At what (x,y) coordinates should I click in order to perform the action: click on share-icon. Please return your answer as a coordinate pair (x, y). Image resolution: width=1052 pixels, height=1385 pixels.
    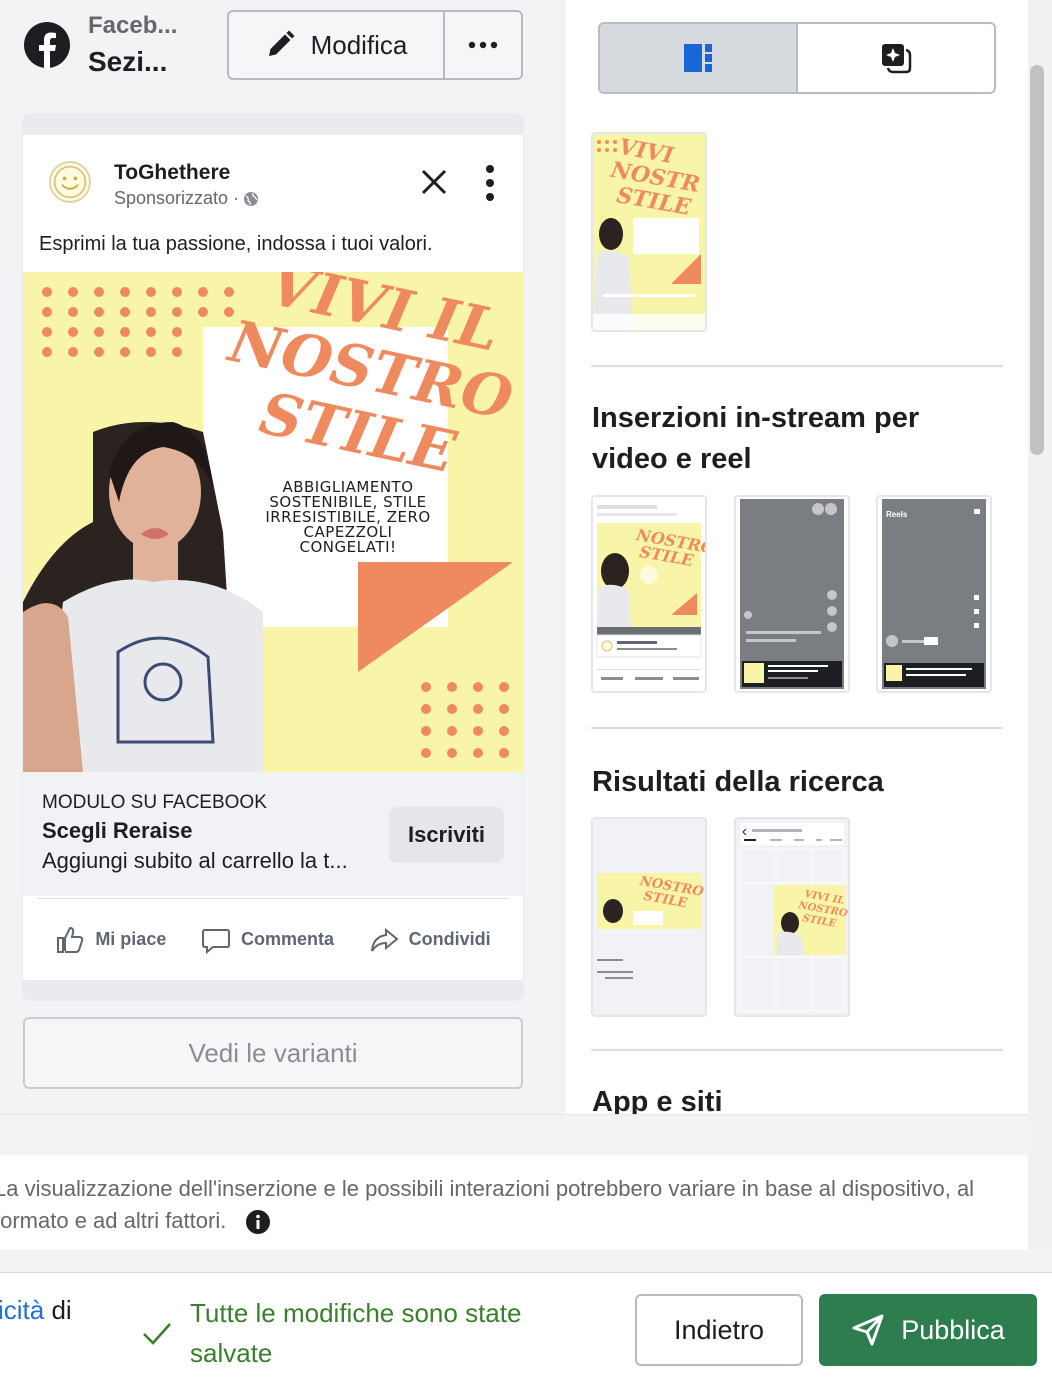
    Looking at the image, I should click on (384, 939).